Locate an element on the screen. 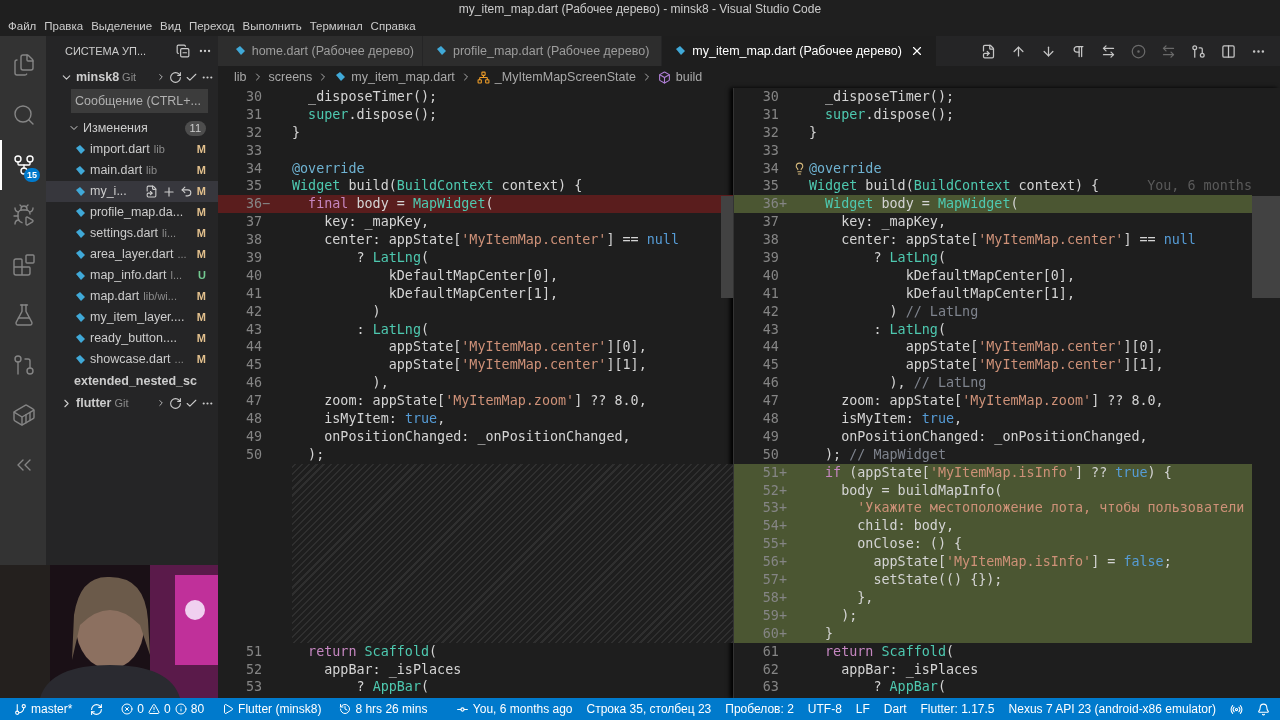 The width and height of the screenshot is (1280, 720). discard-icon is located at coordinates (186, 191).